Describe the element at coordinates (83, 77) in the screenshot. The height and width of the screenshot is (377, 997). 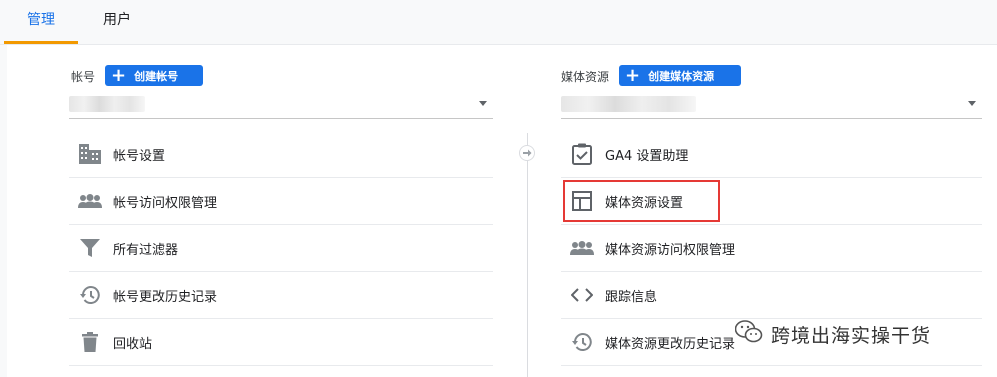
I see `account-column-label: 帐号` at that location.